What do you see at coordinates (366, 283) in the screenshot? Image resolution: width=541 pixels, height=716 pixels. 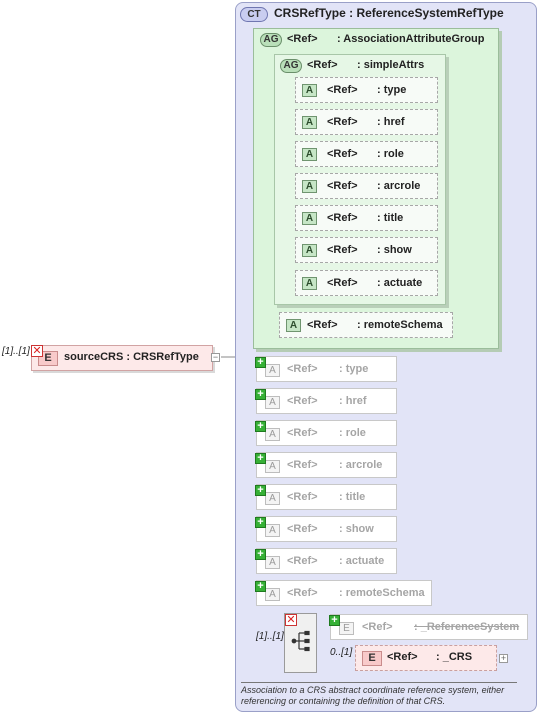 I see `attribute-actuate: A <Ref> : actuate` at bounding box center [366, 283].